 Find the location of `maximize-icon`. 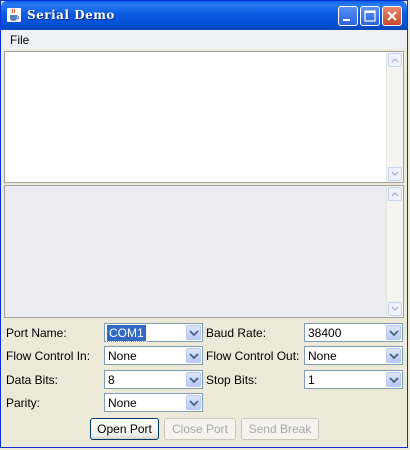

maximize-icon is located at coordinates (370, 16).